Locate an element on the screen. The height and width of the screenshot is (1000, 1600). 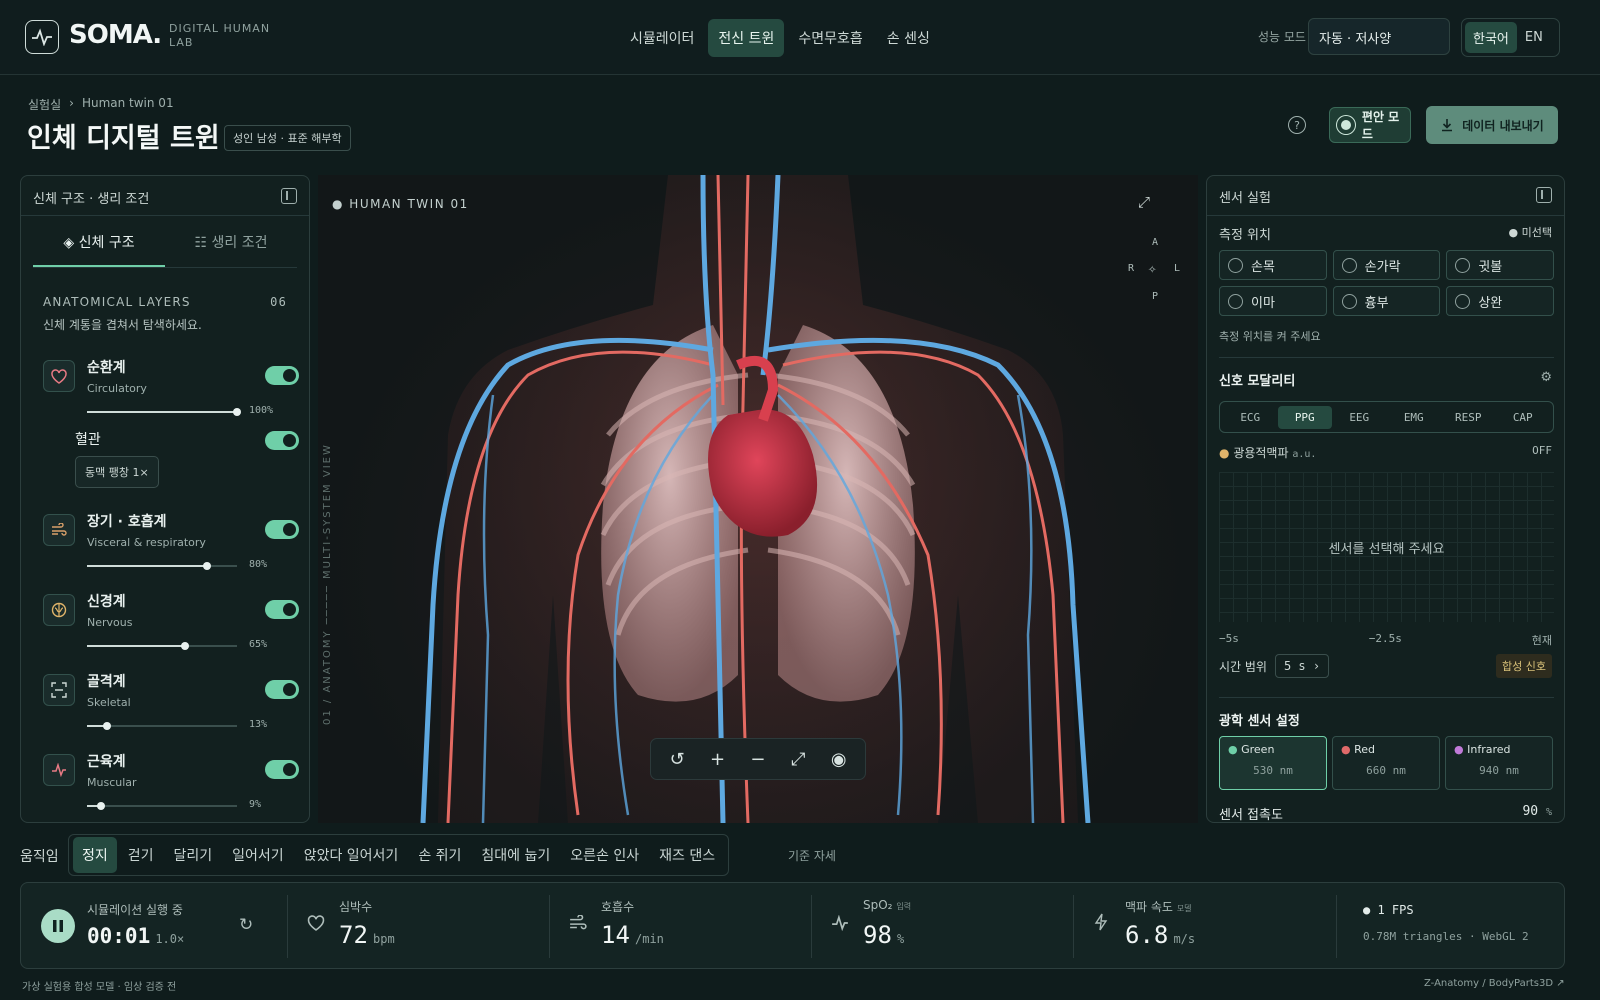
layers-heading: ANATOMICAL LAYERS is located at coordinates (117, 302).